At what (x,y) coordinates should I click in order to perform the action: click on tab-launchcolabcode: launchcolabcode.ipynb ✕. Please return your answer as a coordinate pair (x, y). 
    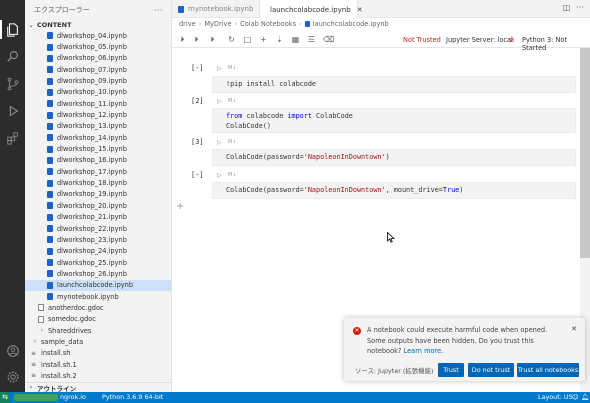
    Looking at the image, I should click on (311, 9).